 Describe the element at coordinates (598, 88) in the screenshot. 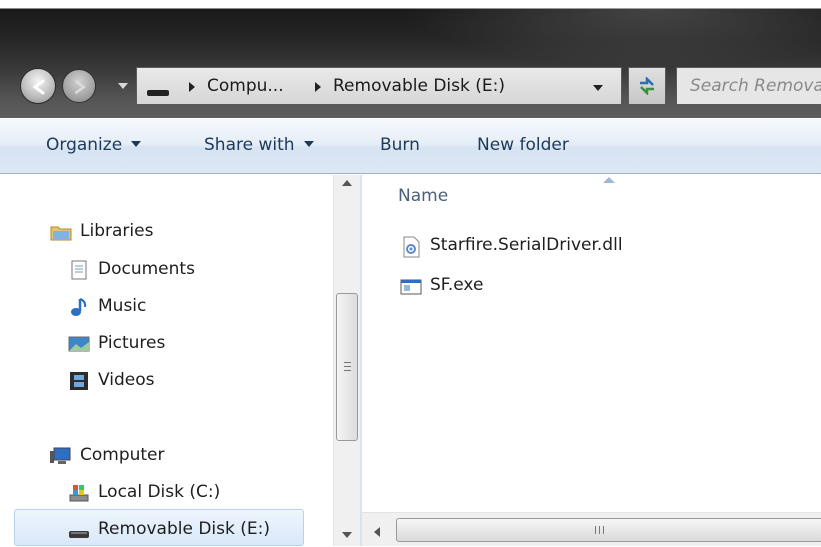

I see `address-dropdown-icon` at that location.